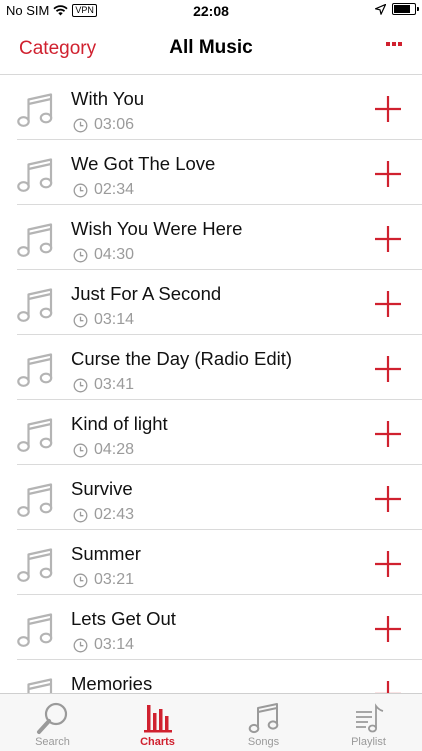  What do you see at coordinates (106, 553) in the screenshot?
I see `song-title: Summer` at bounding box center [106, 553].